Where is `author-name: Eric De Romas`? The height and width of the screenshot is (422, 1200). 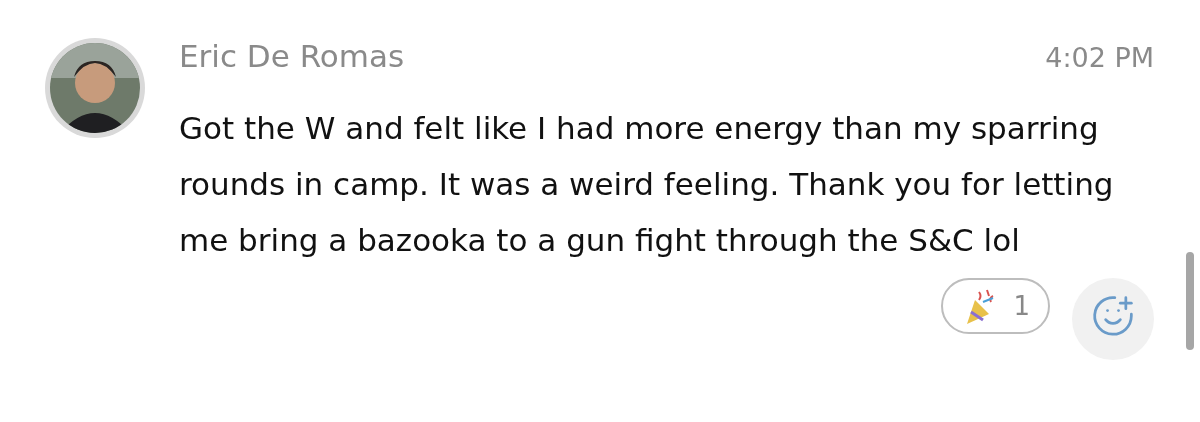 author-name: Eric De Romas is located at coordinates (292, 56).